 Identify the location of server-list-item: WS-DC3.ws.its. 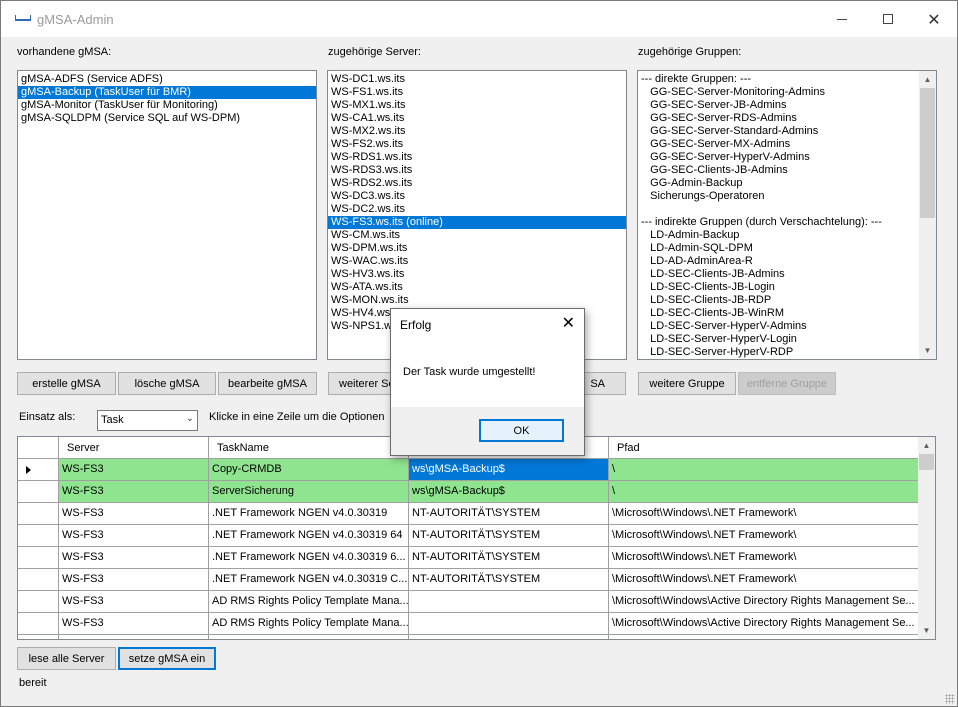
(477, 196).